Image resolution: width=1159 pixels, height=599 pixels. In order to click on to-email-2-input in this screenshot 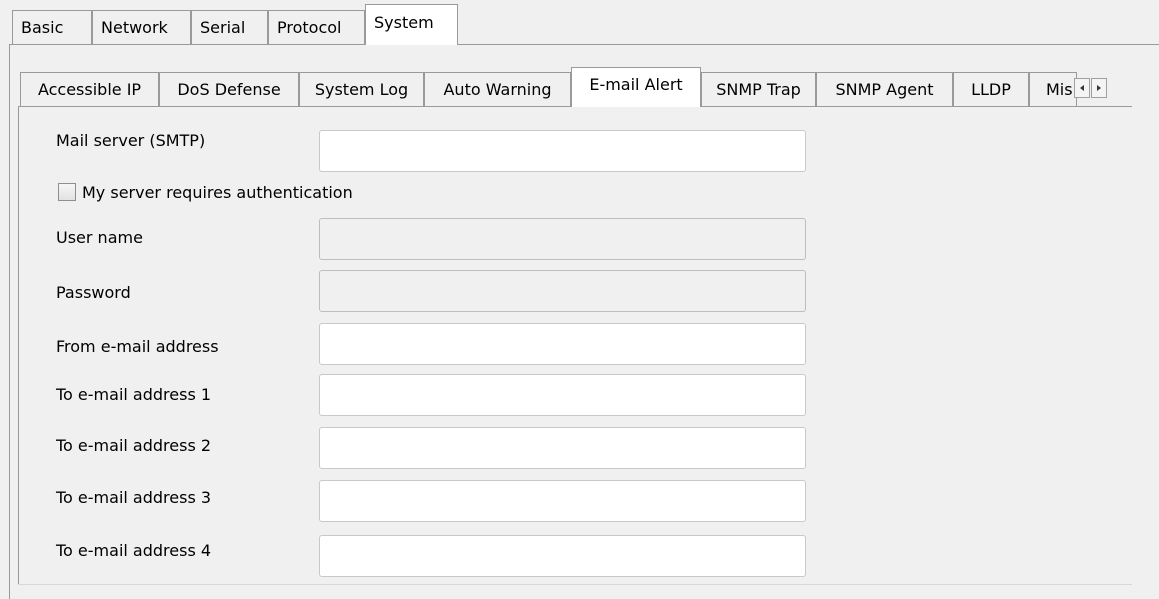, I will do `click(562, 448)`.